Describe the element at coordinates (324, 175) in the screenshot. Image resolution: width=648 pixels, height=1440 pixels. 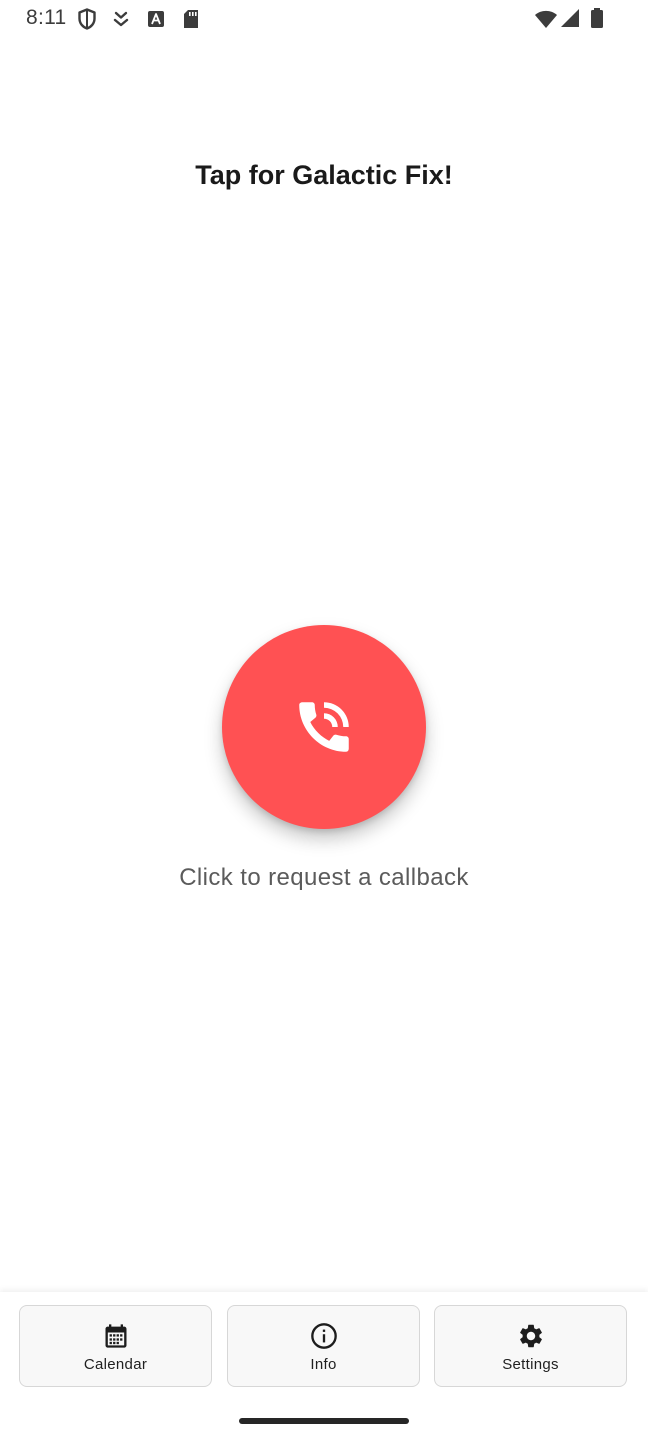
I see `page-title: Tap for Galactic Fix!` at that location.